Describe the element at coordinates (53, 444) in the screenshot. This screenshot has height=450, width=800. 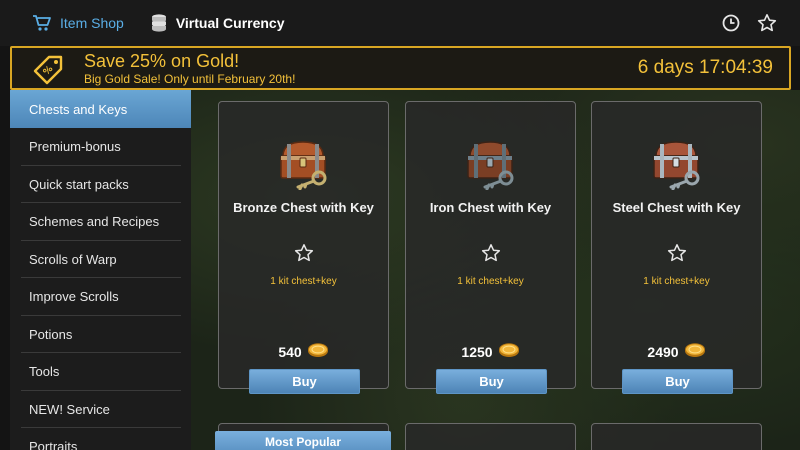
I see `sidebar-item-label: Portraits` at that location.